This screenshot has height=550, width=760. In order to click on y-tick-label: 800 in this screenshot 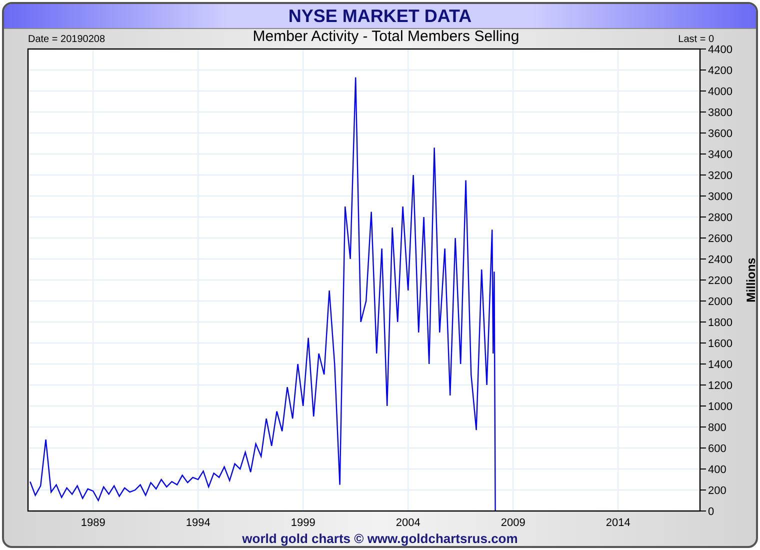, I will do `click(717, 428)`.